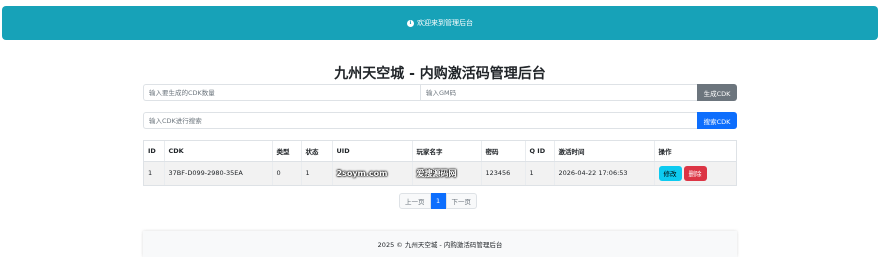 This screenshot has height=257, width=880. I want to click on generate-cdk-button: 生成CDK, so click(717, 92).